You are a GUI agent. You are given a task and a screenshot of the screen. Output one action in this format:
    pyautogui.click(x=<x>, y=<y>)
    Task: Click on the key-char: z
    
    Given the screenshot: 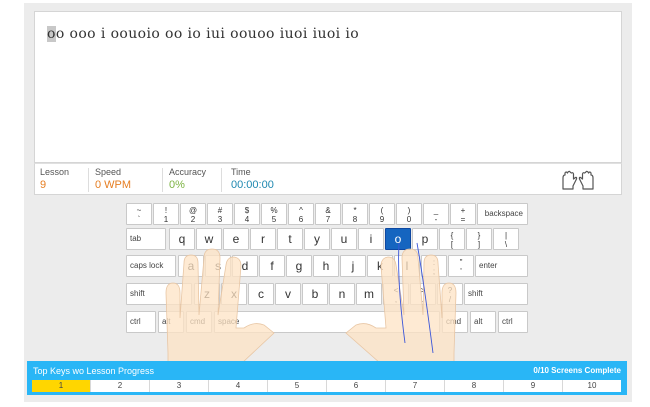 What is the action you would take?
    pyautogui.click(x=207, y=294)
    